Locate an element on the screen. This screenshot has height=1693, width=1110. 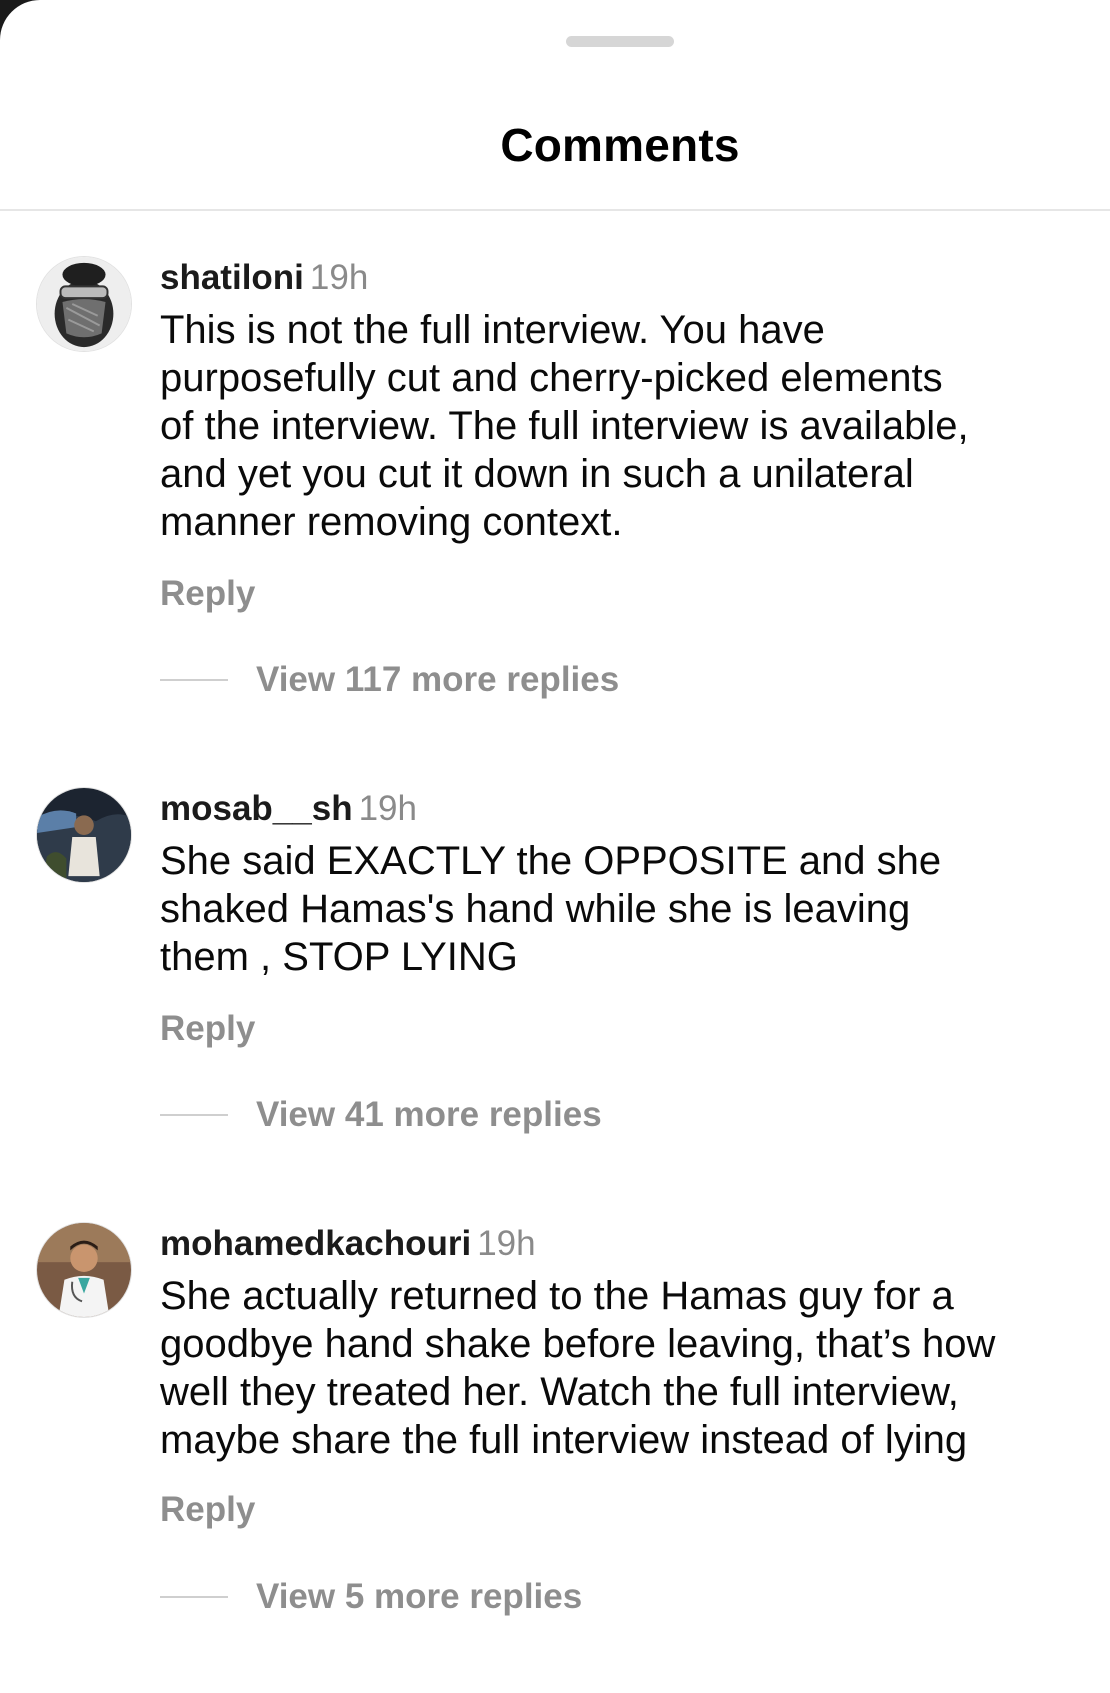
username: shatiloni is located at coordinates (232, 277).